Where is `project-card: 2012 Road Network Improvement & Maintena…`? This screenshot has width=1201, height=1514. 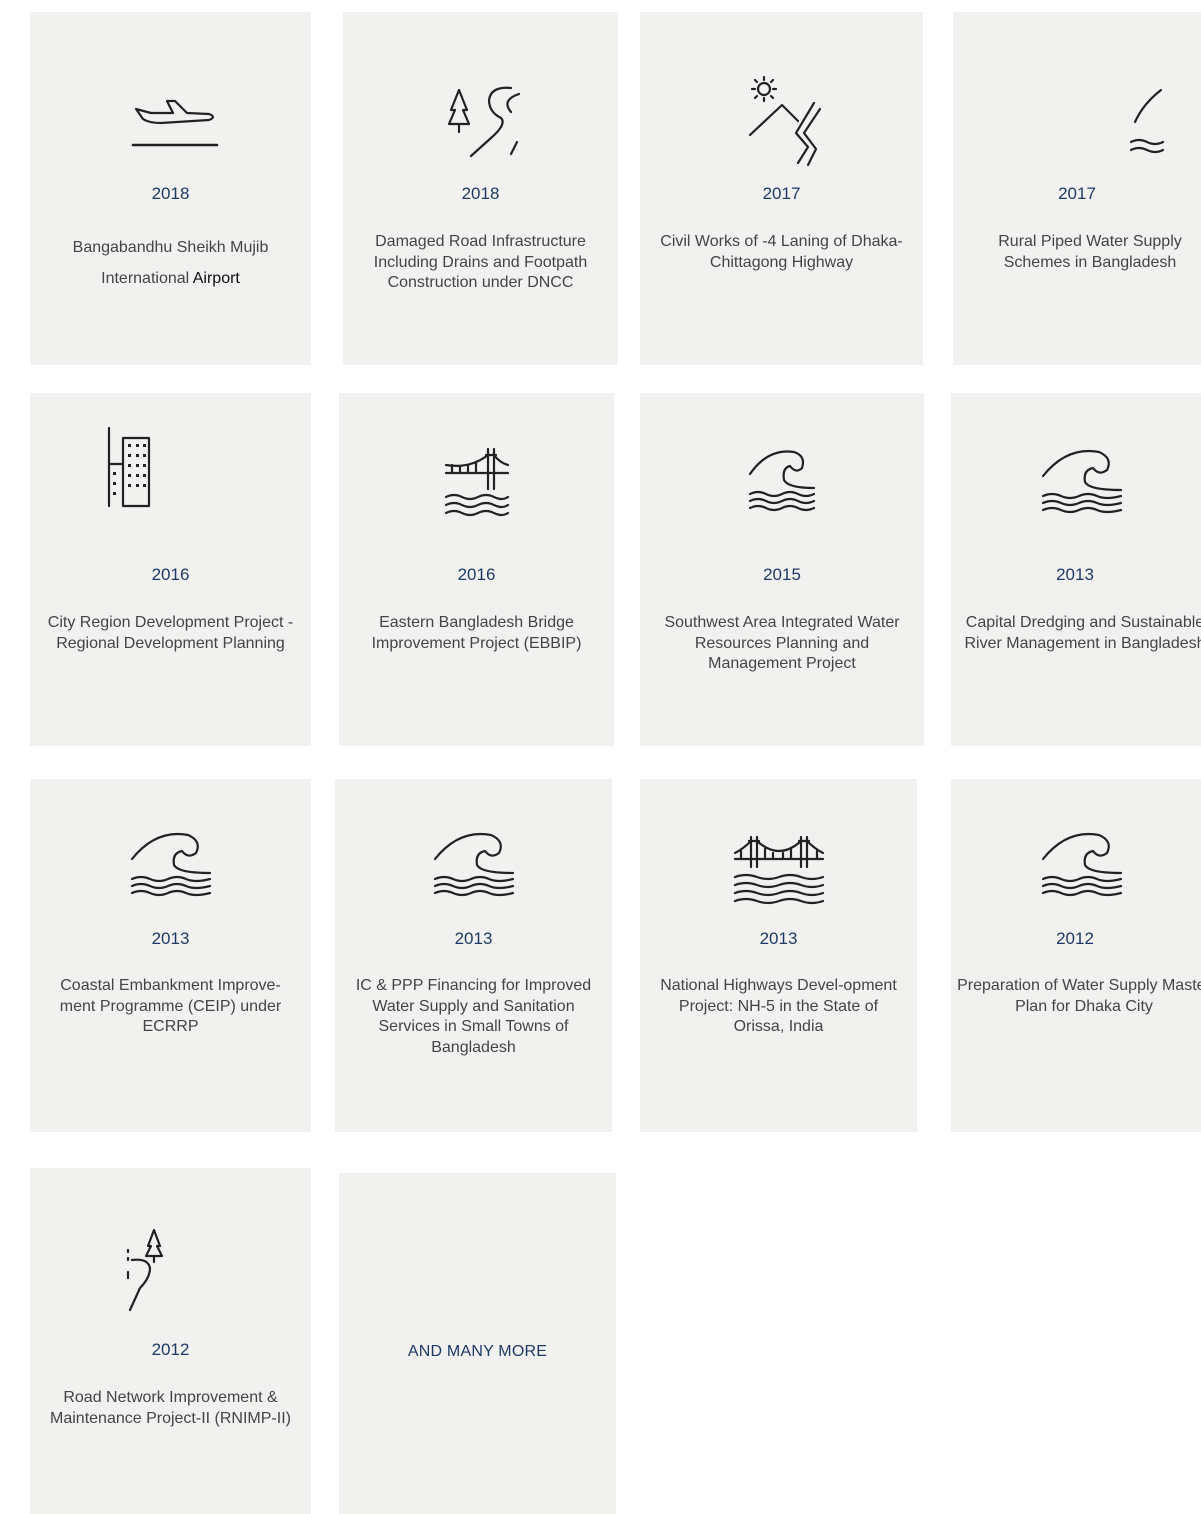 project-card: 2012 Road Network Improvement & Maintena… is located at coordinates (170, 1341).